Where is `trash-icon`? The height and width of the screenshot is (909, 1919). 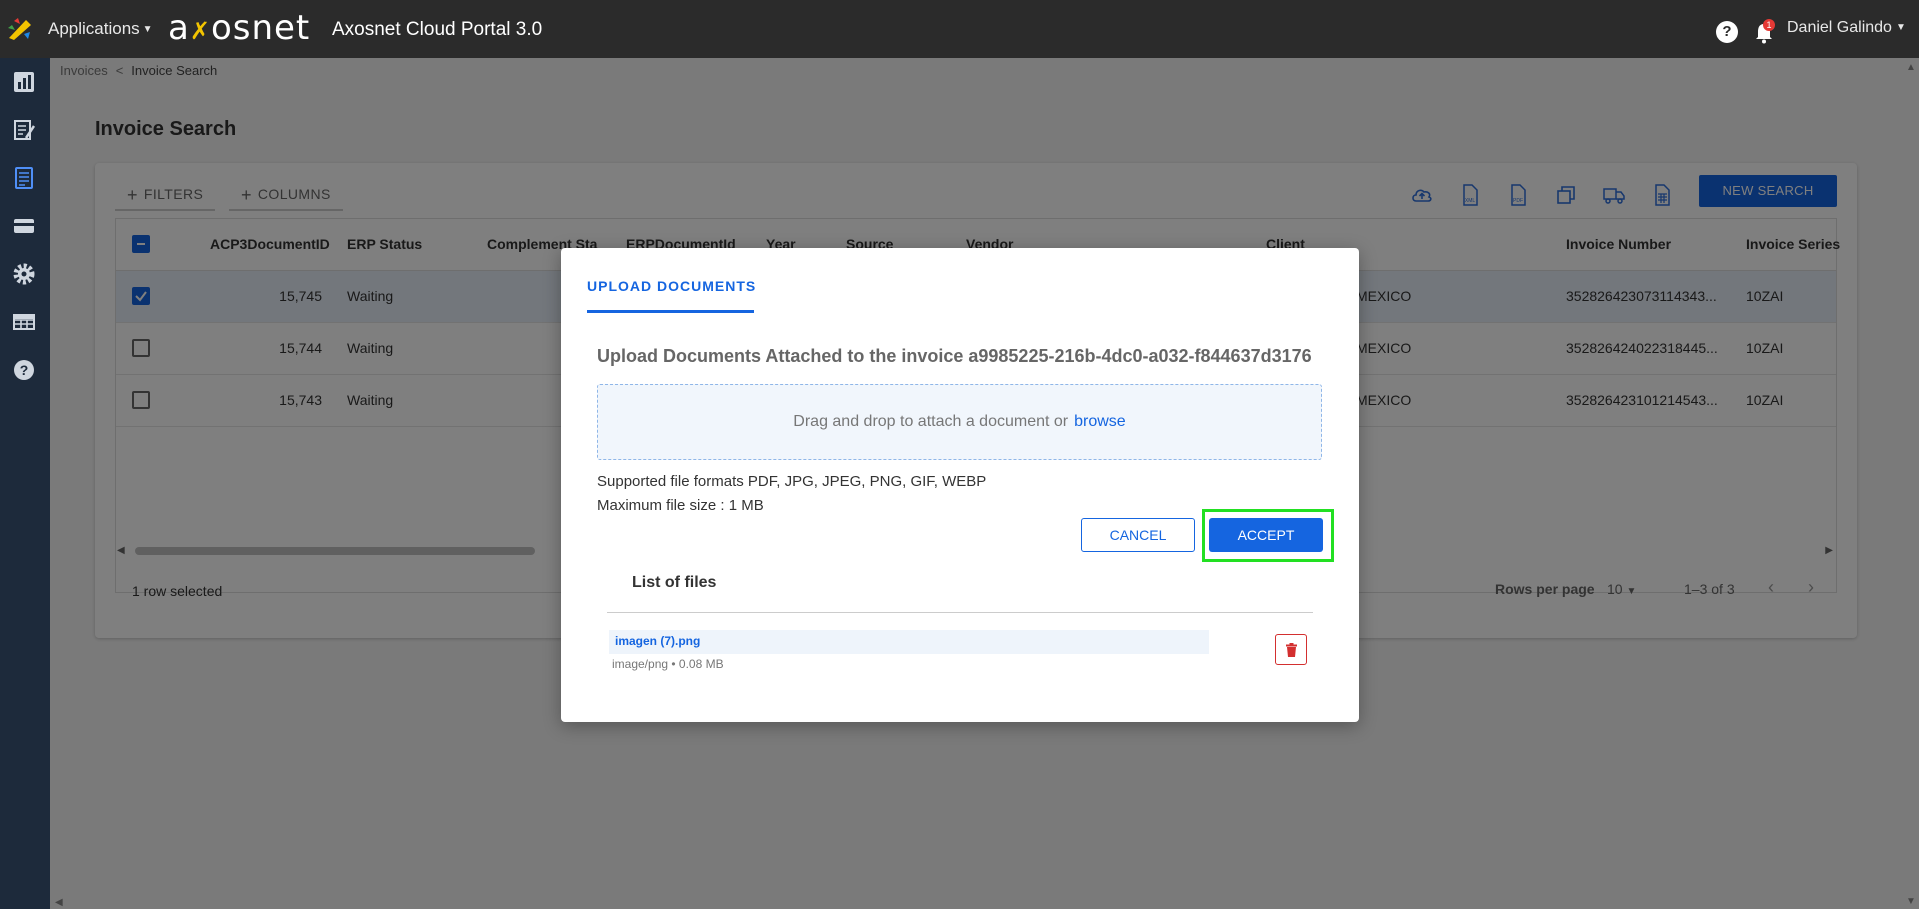
trash-icon is located at coordinates (1291, 650).